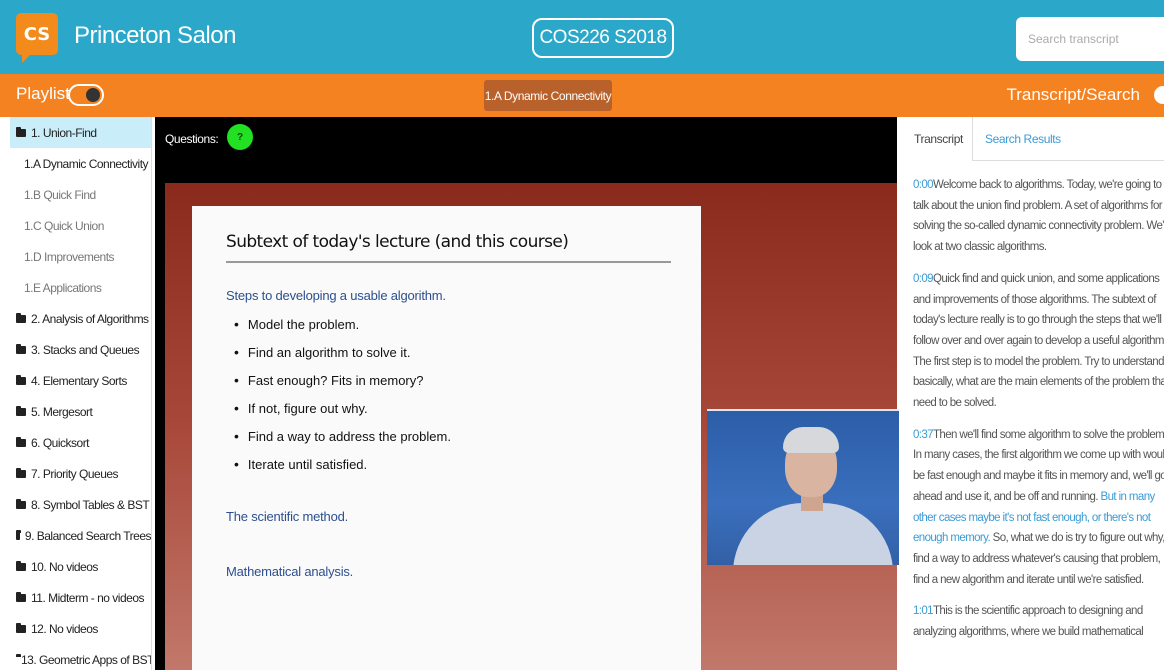 This screenshot has width=1164, height=670. I want to click on playlist-subitem: 1.B Quick Find, so click(80, 194).